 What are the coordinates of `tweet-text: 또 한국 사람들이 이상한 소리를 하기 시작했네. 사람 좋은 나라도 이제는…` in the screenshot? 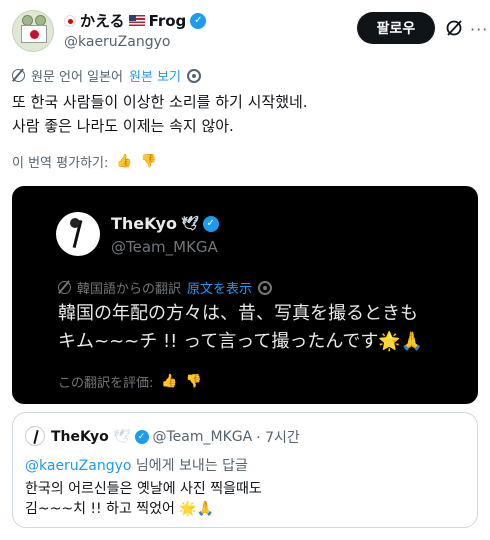 It's located at (245, 114).